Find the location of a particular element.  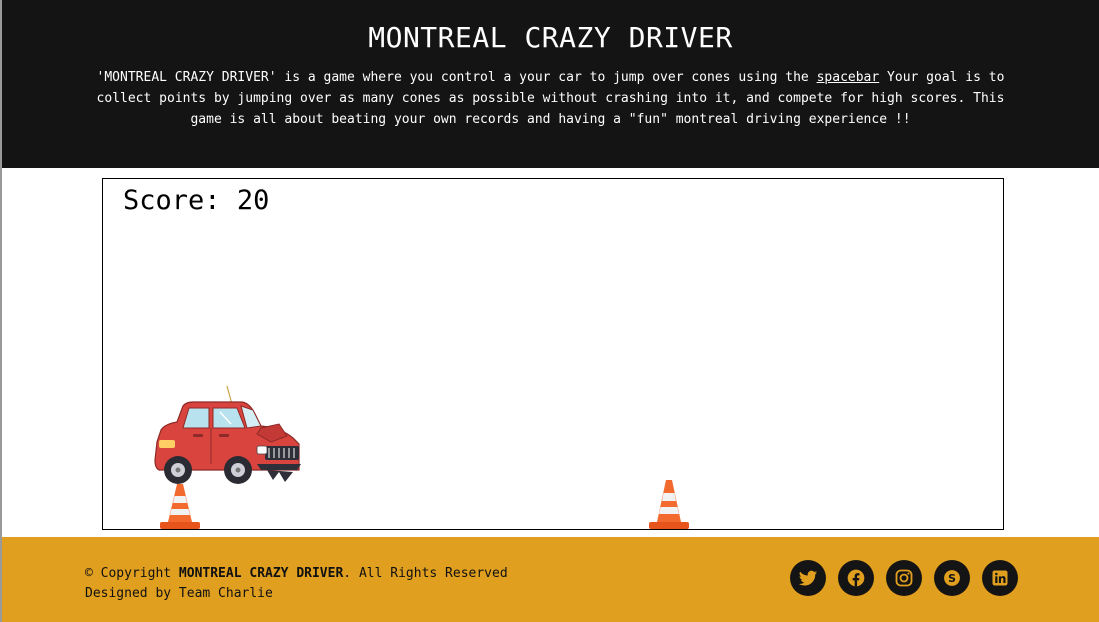

twitter-link is located at coordinates (808, 578).